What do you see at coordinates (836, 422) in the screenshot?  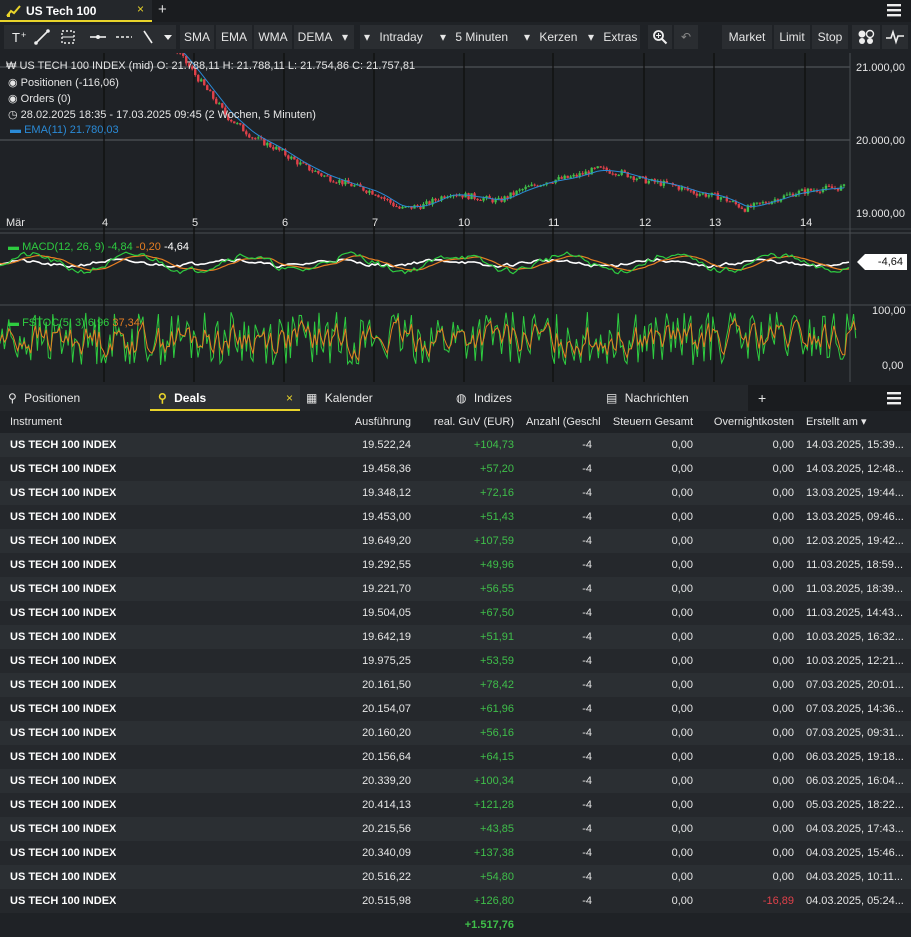 I see `col-erstellt-header: Erstellt am ▾` at bounding box center [836, 422].